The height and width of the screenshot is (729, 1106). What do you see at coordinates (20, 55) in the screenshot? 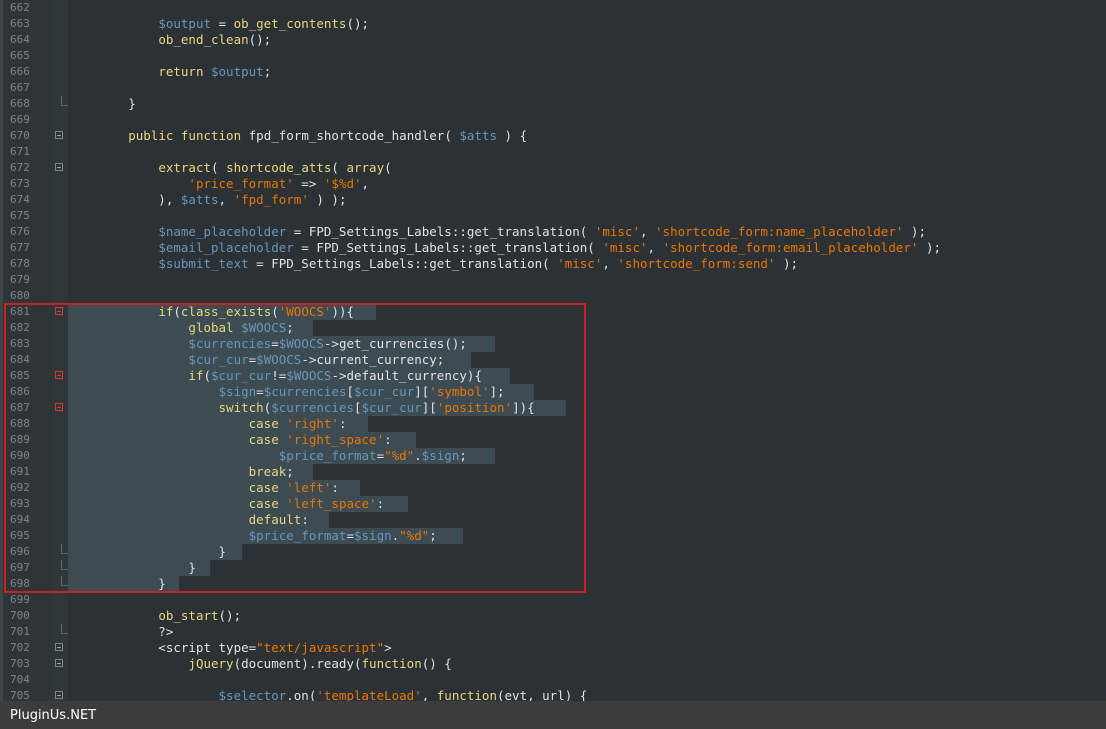
I see `line-number: 665` at bounding box center [20, 55].